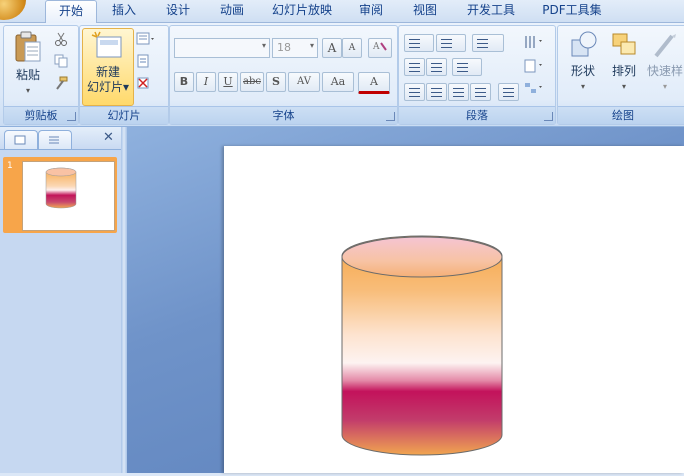 The width and height of the screenshot is (684, 476). What do you see at coordinates (276, 82) in the screenshot?
I see `text-shadow-button: S` at bounding box center [276, 82].